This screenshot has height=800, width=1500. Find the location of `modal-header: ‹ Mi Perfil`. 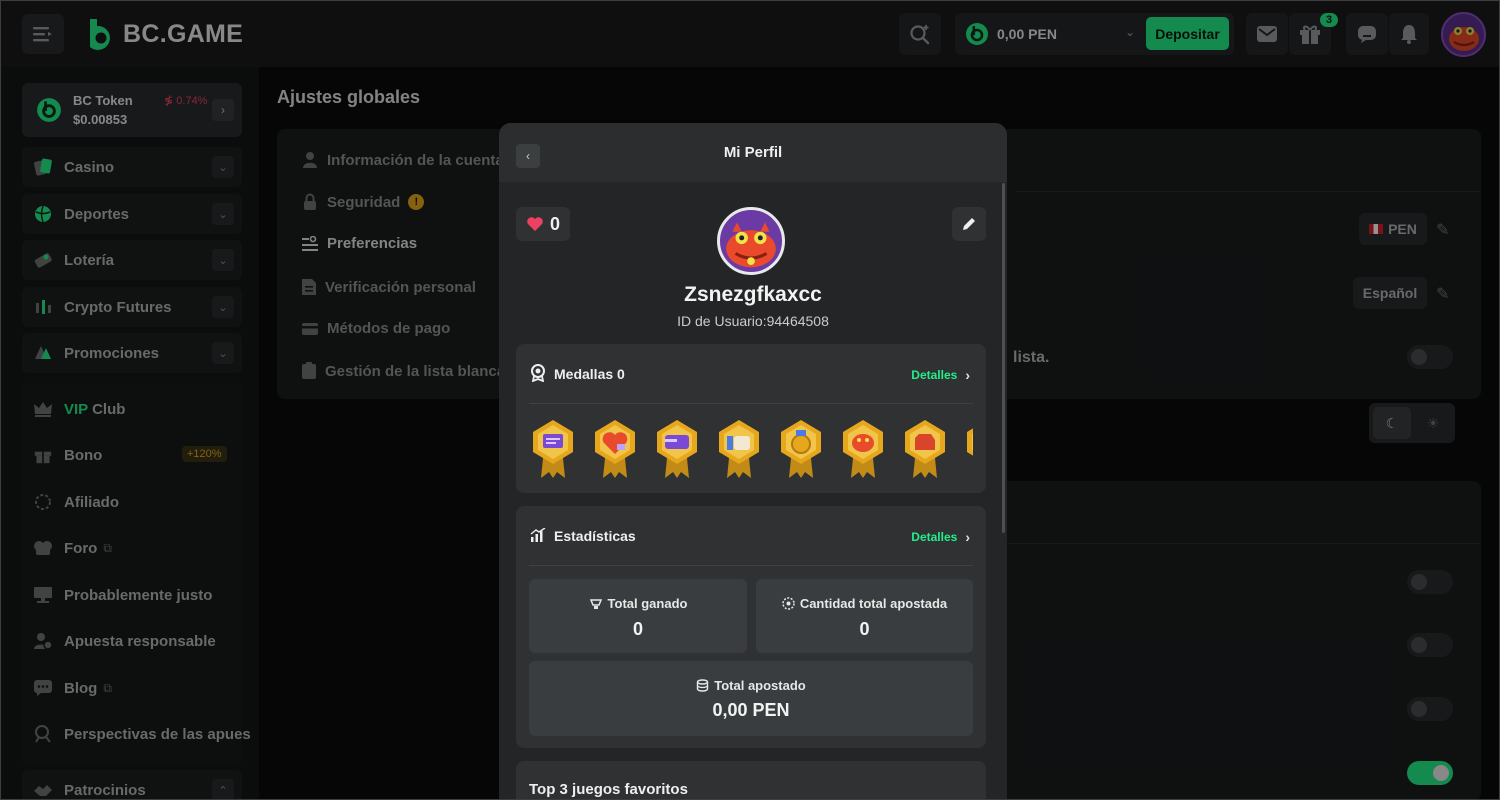

modal-header: ‹ Mi Perfil is located at coordinates (753, 152).